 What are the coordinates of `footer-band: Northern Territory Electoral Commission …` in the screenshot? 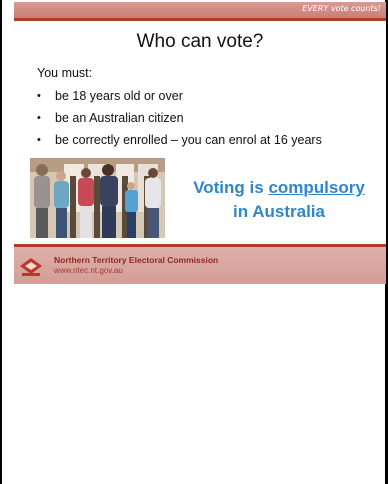 It's located at (200, 265).